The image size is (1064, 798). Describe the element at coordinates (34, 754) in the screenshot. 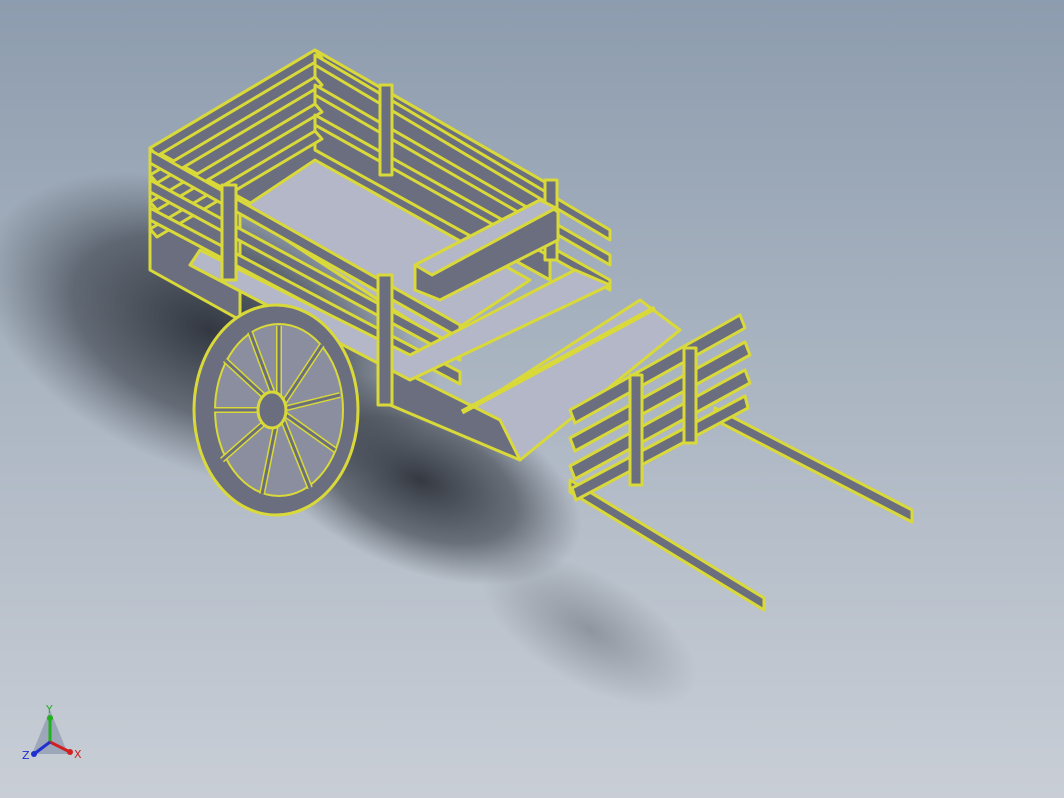

I see `z-axis-tip` at that location.